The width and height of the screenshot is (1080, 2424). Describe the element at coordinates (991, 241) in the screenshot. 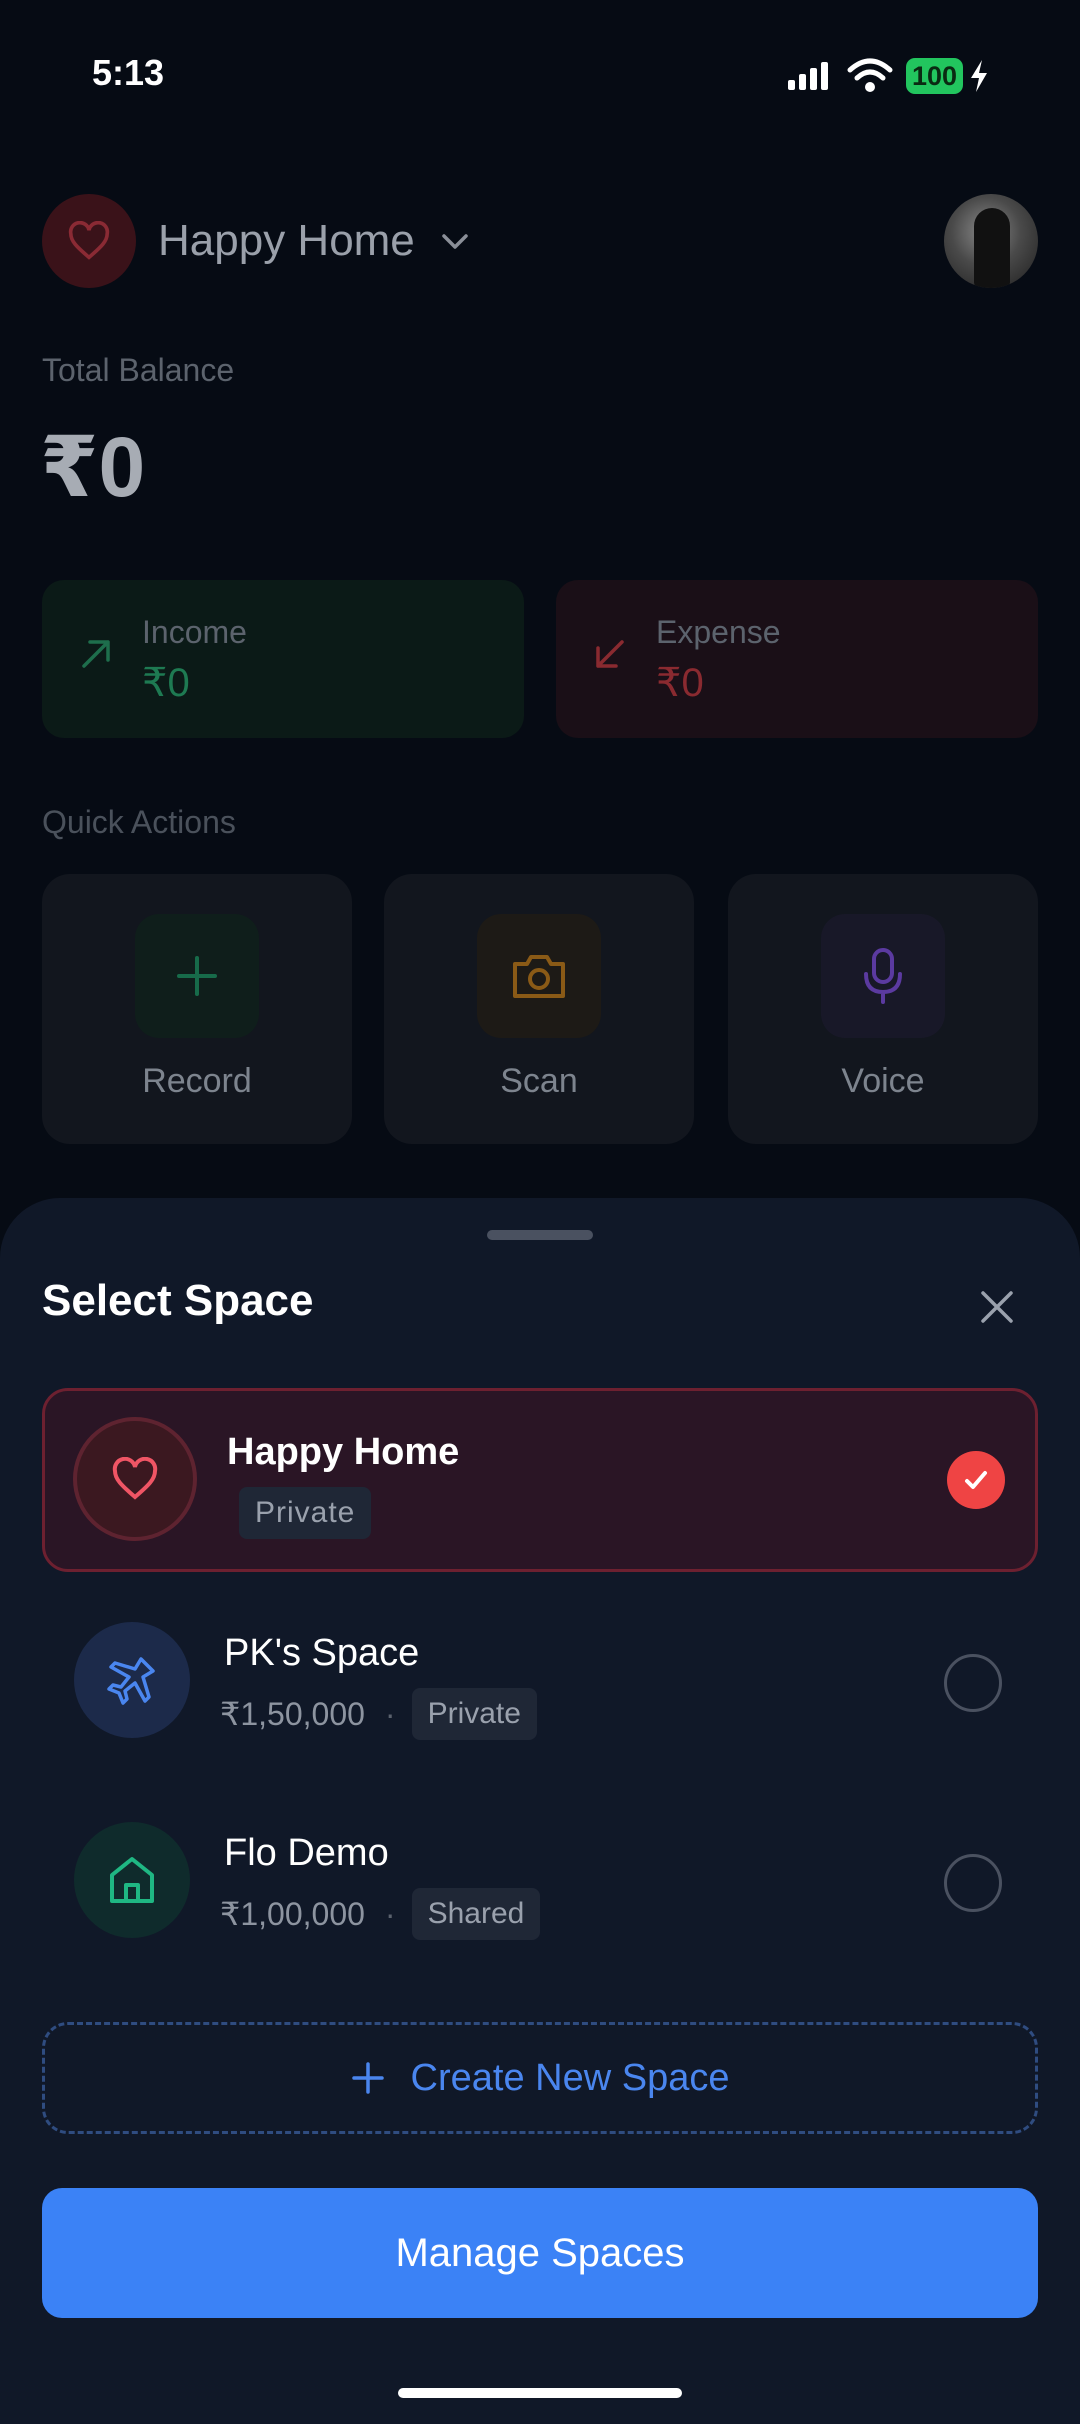

I see `profile-avatar` at that location.